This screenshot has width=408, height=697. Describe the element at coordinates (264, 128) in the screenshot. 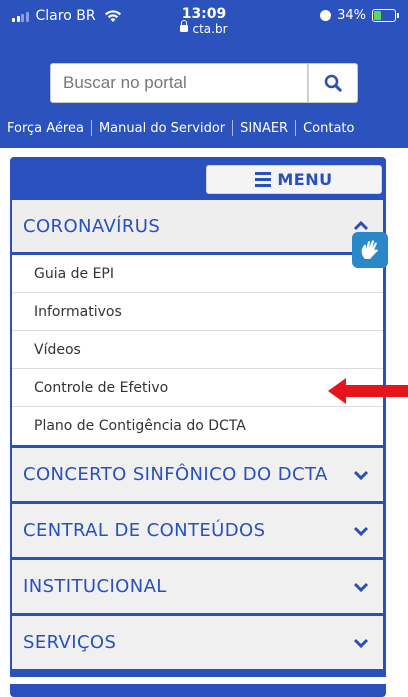

I see `nav-link-sinaer: SINAER` at that location.